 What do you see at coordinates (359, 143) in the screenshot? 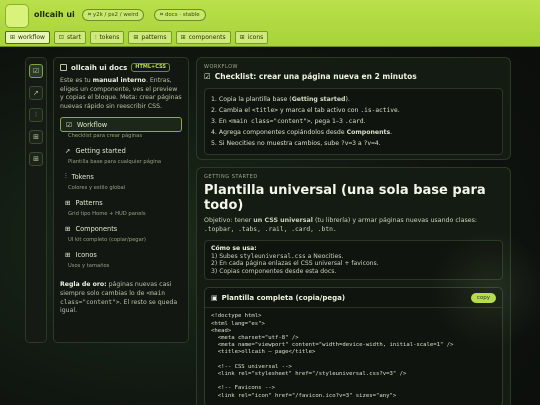
I see `step-text: a` at bounding box center [359, 143].